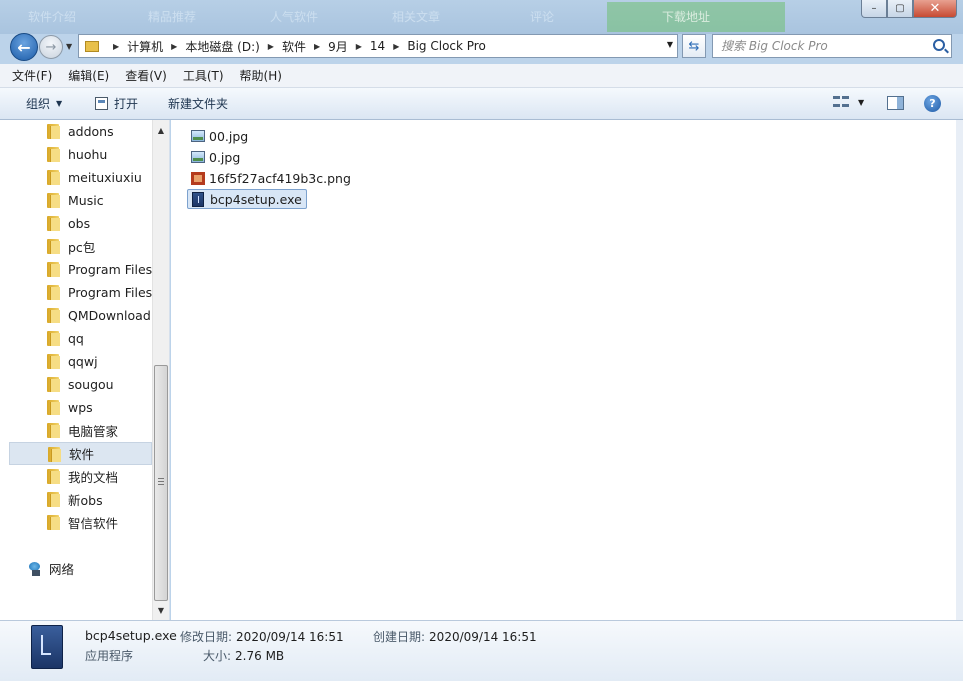 The width and height of the screenshot is (963, 681). Describe the element at coordinates (116, 103) in the screenshot. I see `open-button: 打开` at that location.